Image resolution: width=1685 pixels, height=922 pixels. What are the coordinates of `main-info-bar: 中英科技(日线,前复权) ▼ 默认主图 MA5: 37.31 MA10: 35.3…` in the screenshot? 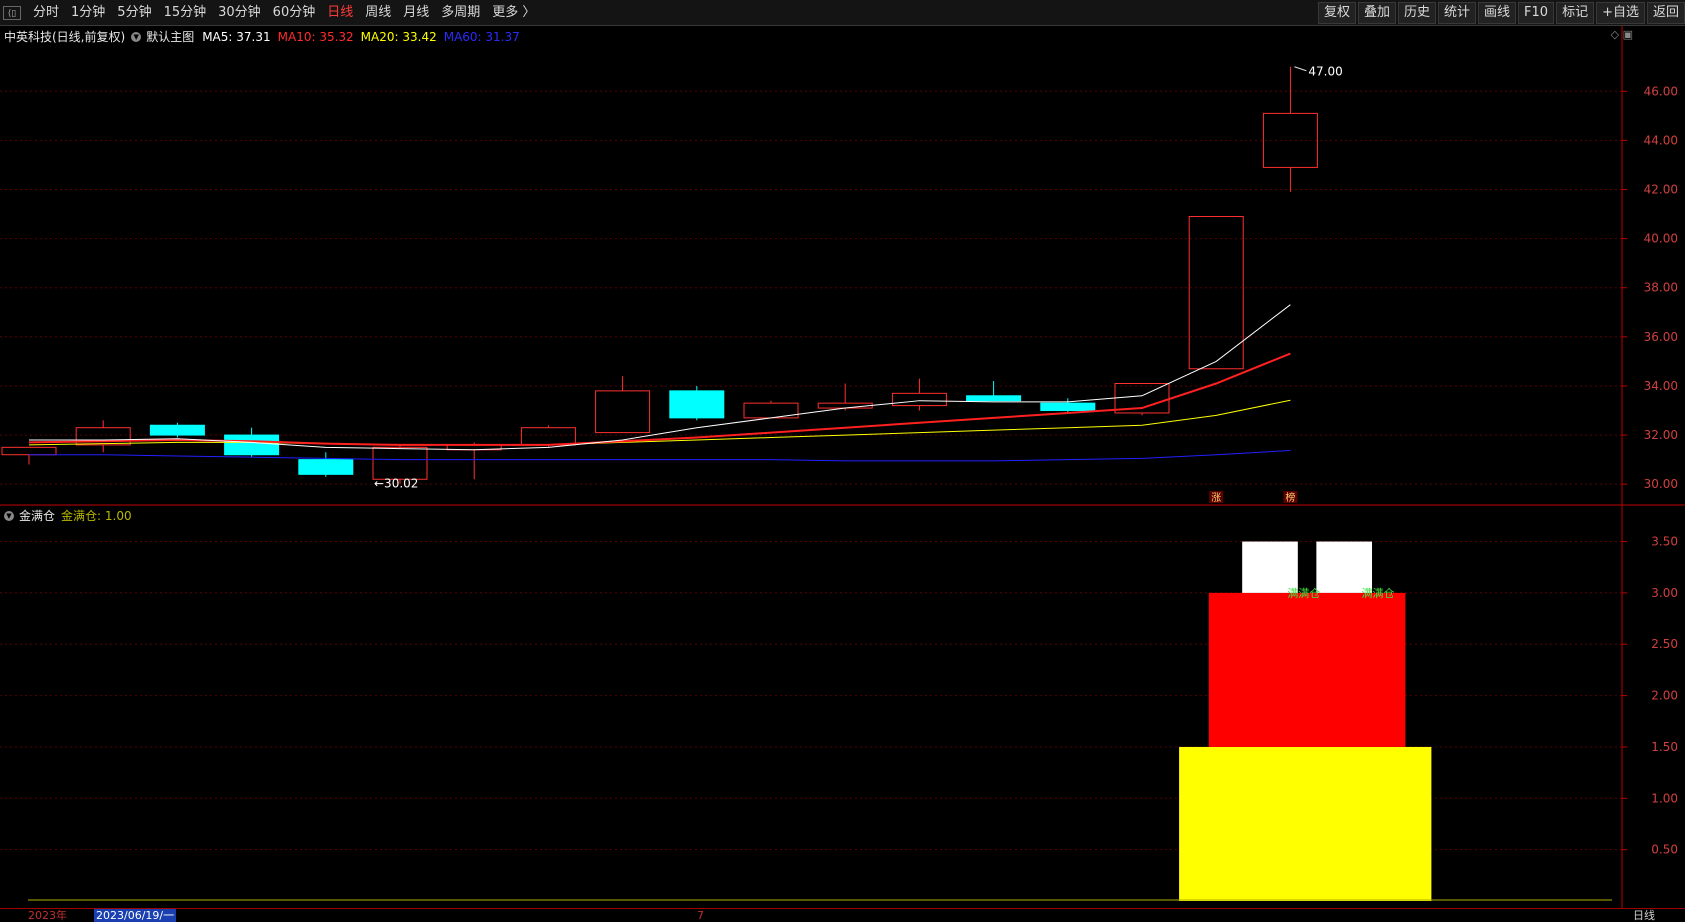 It's located at (265, 36).